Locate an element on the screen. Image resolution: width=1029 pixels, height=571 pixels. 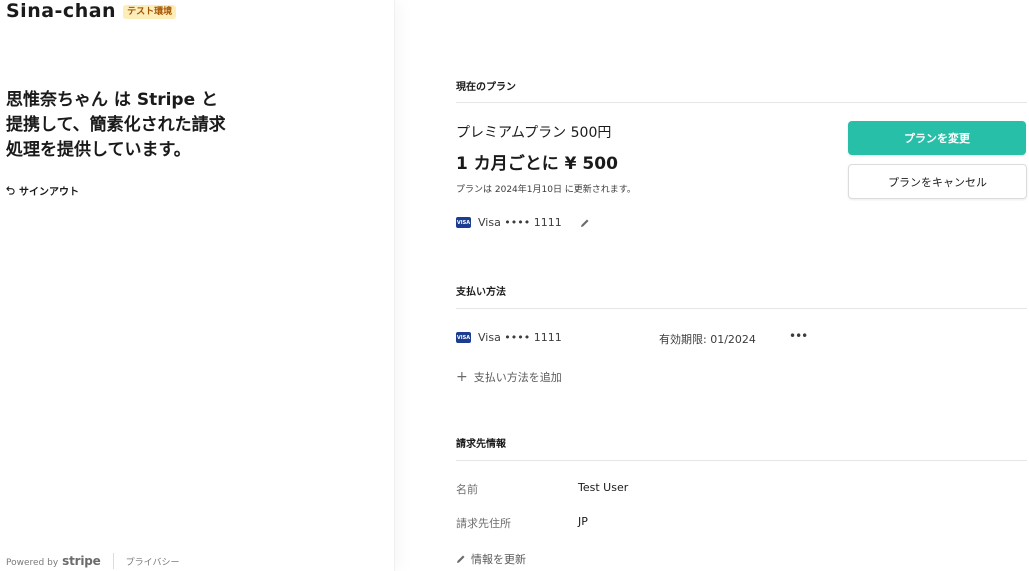
update-info-button: 情報を更新 is located at coordinates (491, 559).